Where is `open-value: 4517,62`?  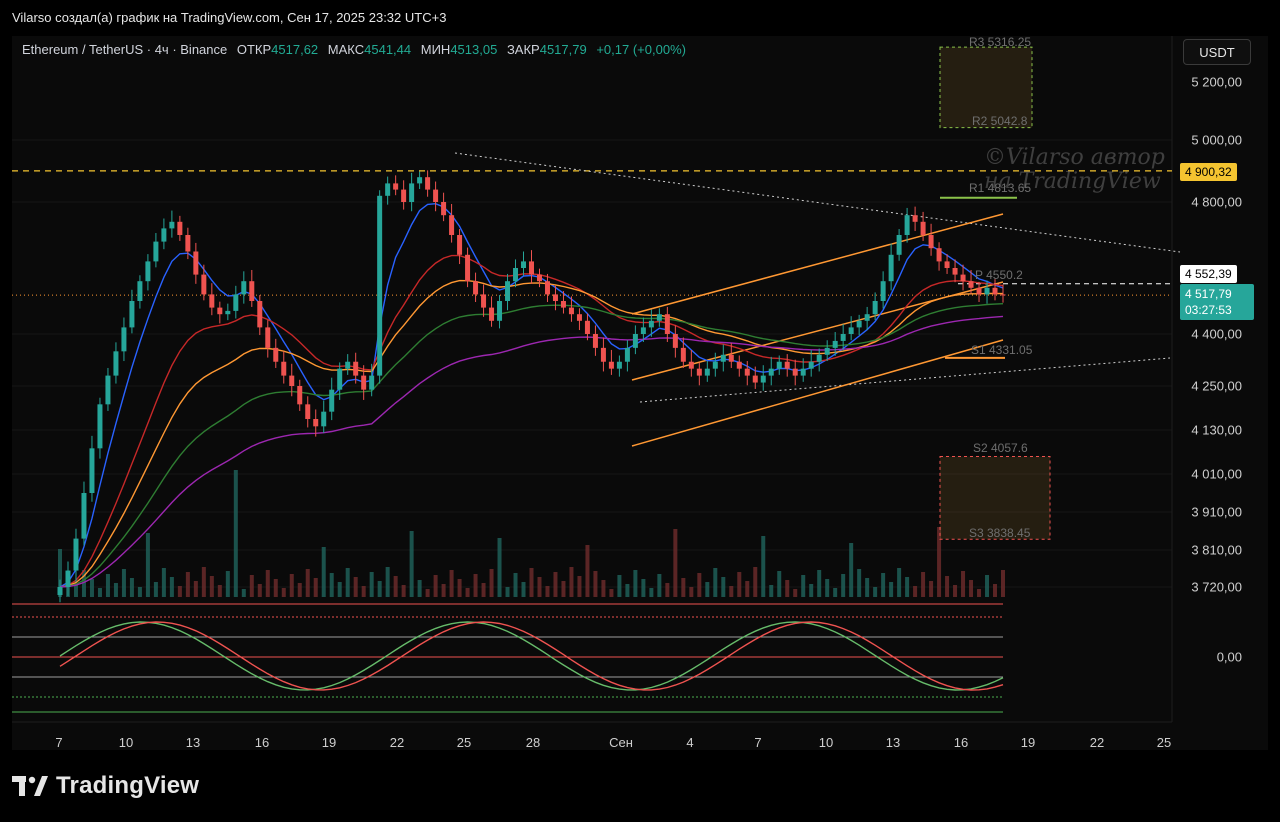
open-value: 4517,62 is located at coordinates (295, 49).